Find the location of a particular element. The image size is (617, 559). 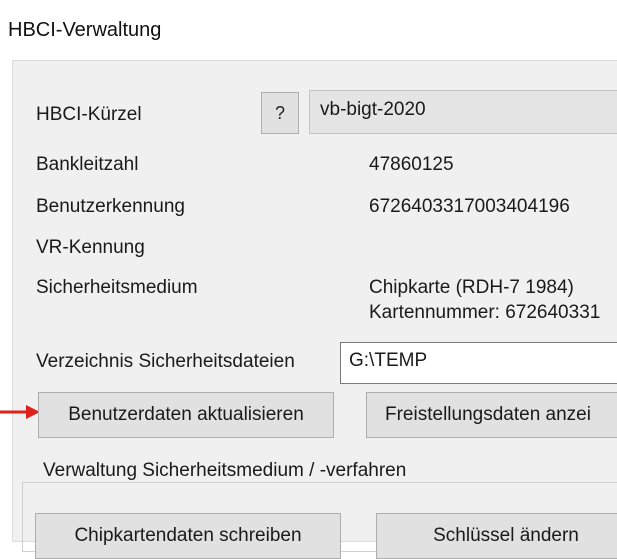

benutzerdaten-aktualisieren-button: Benutzerdaten aktualisieren is located at coordinates (186, 415).